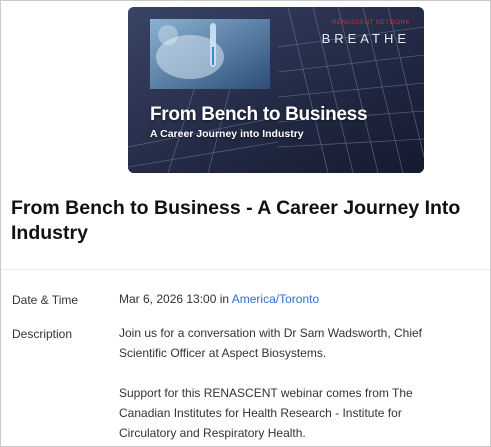  Describe the element at coordinates (45, 300) in the screenshot. I see `date-time-label: Date & Time` at that location.